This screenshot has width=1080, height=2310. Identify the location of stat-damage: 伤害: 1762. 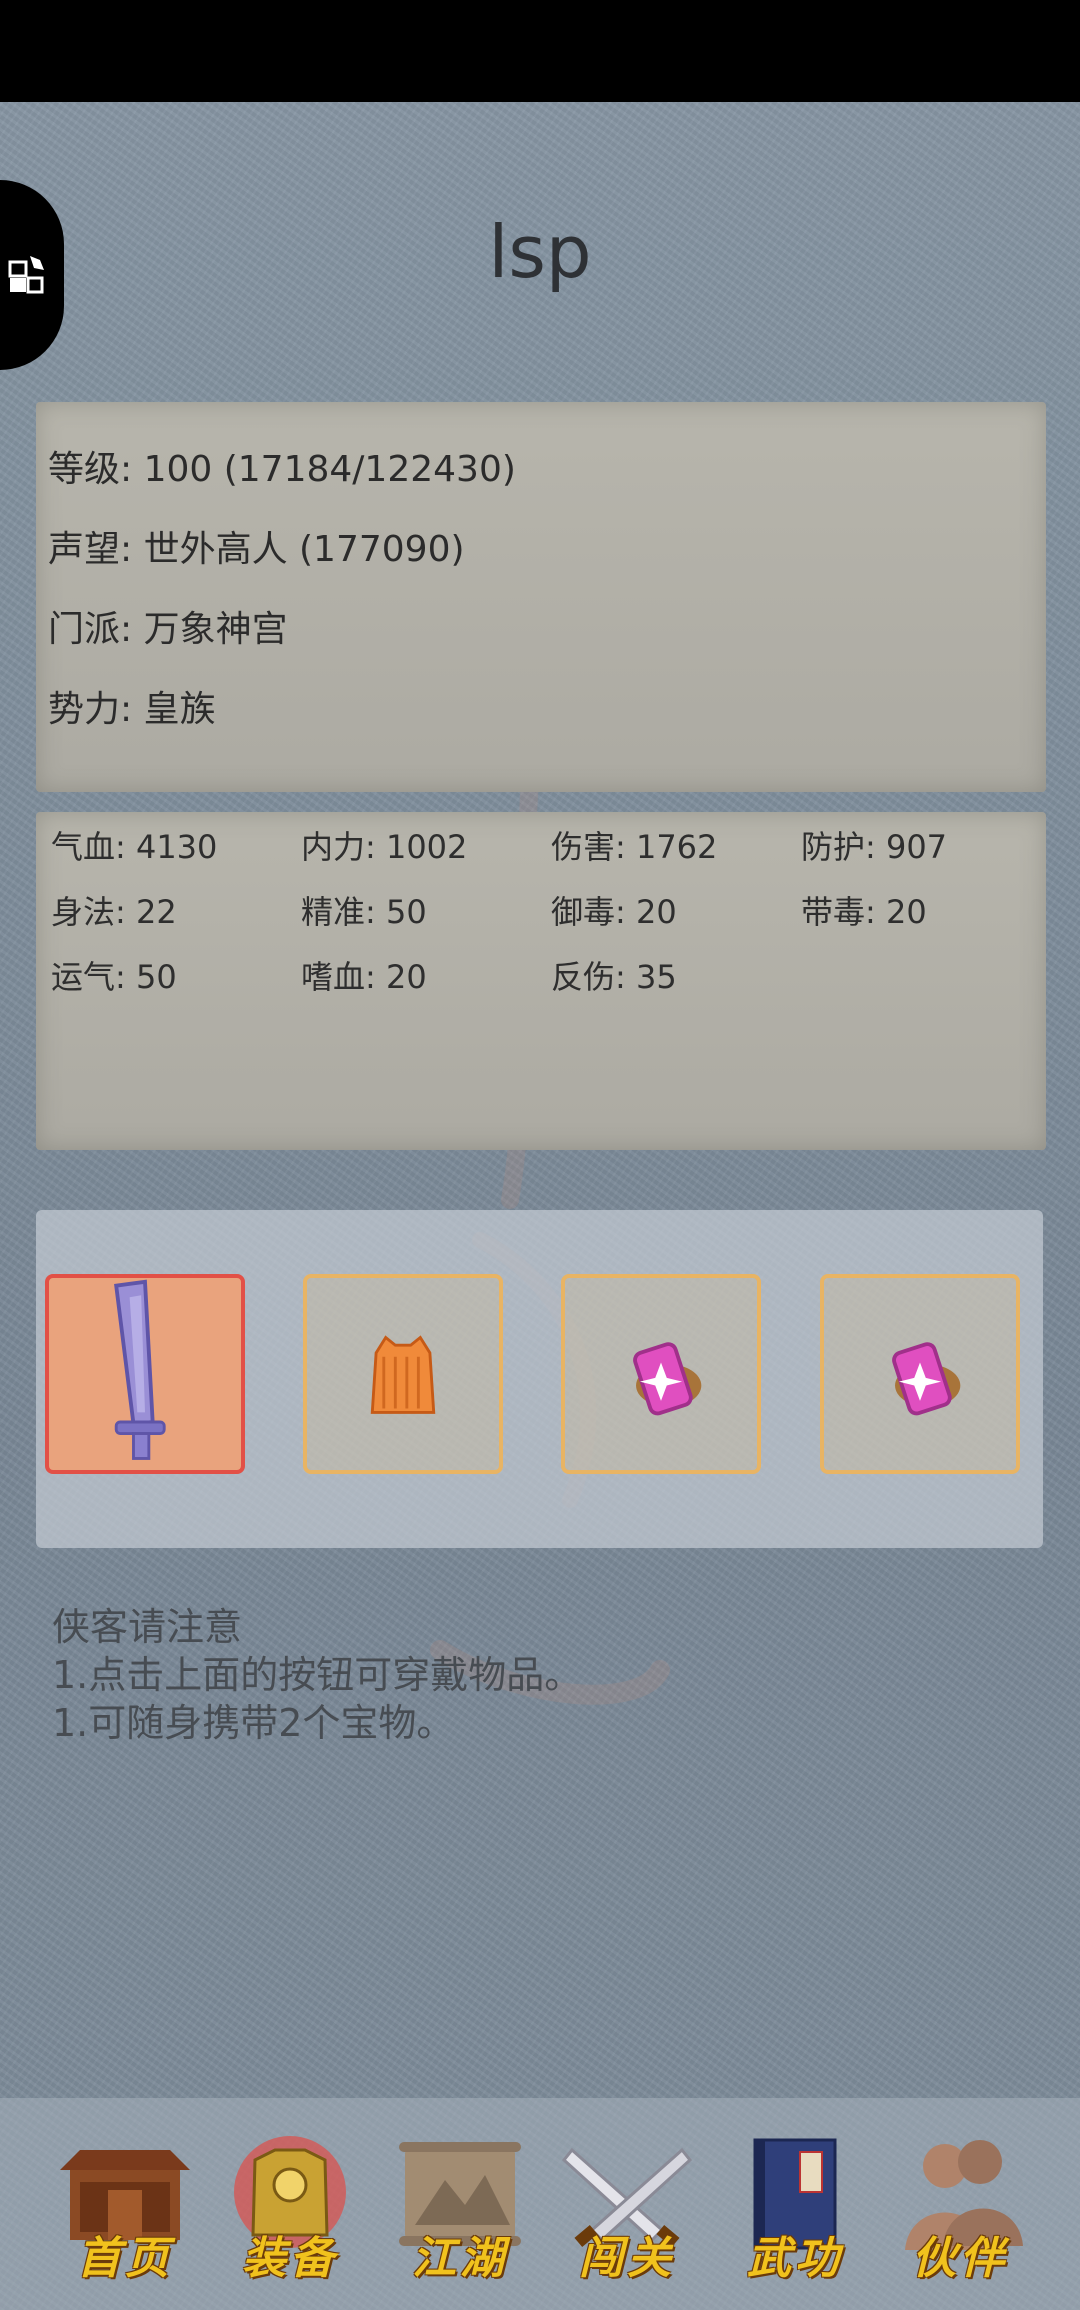
(634, 847).